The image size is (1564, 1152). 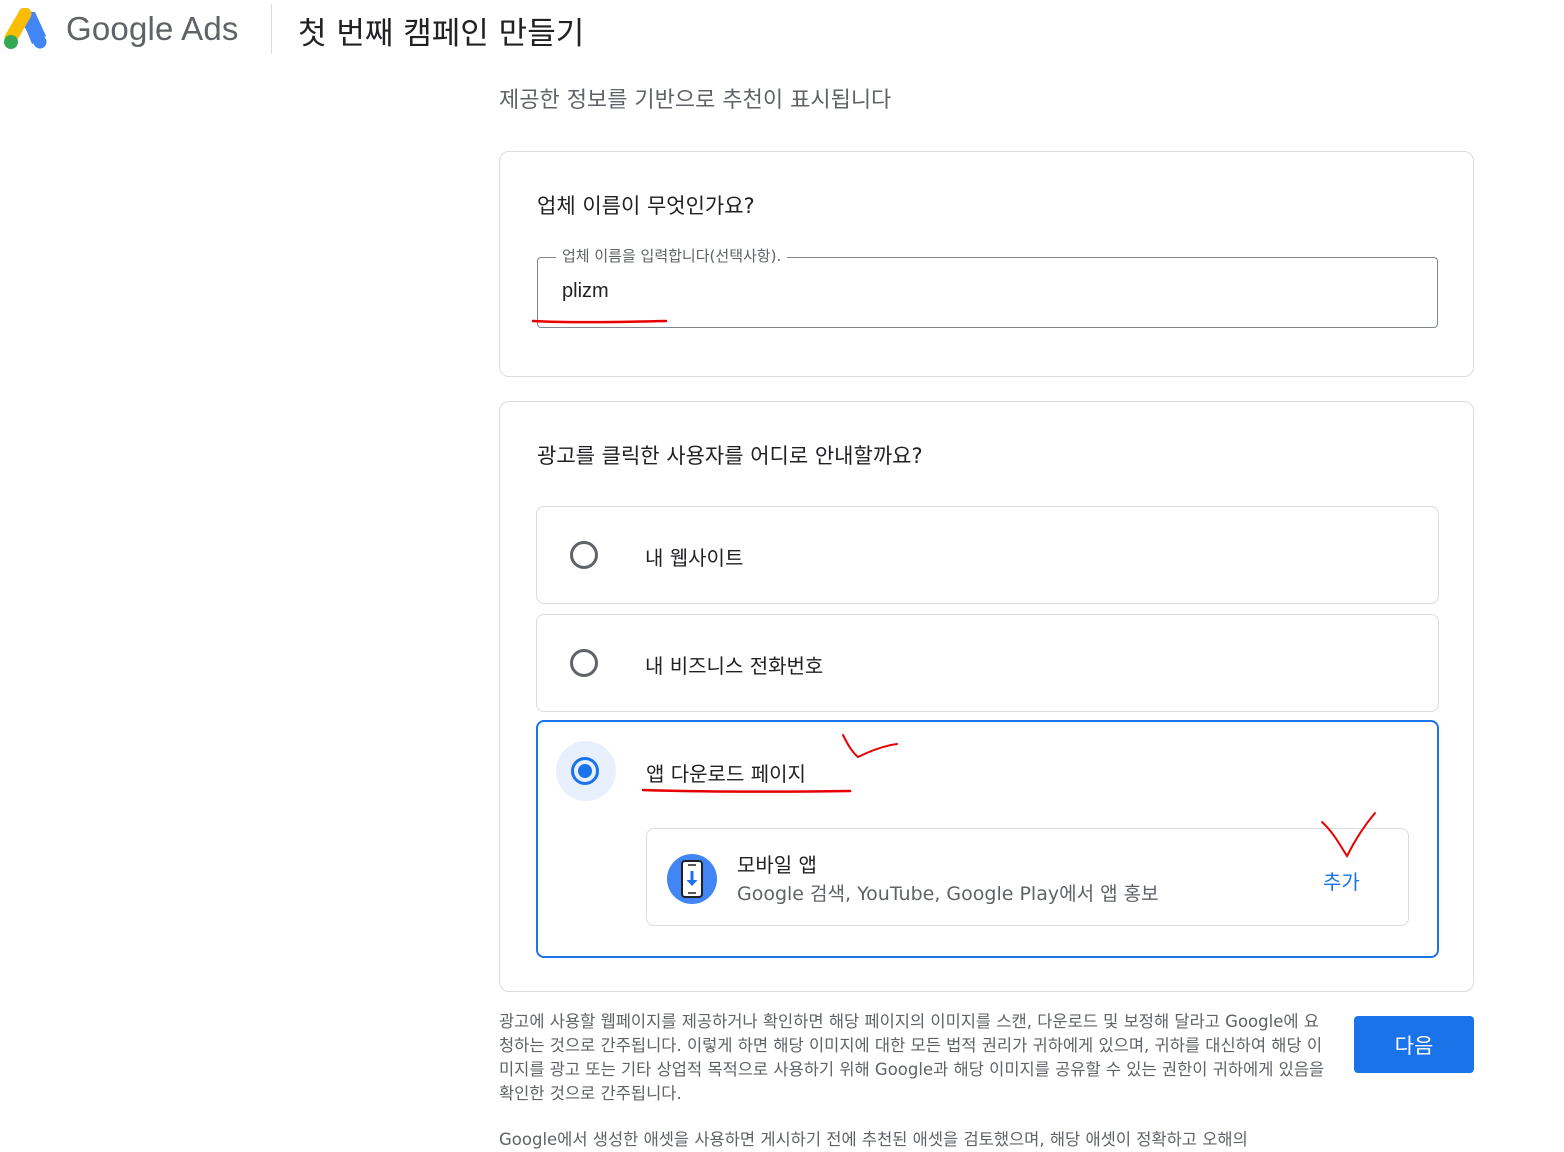 I want to click on option-website-label: 내 웹사이트, so click(x=694, y=558).